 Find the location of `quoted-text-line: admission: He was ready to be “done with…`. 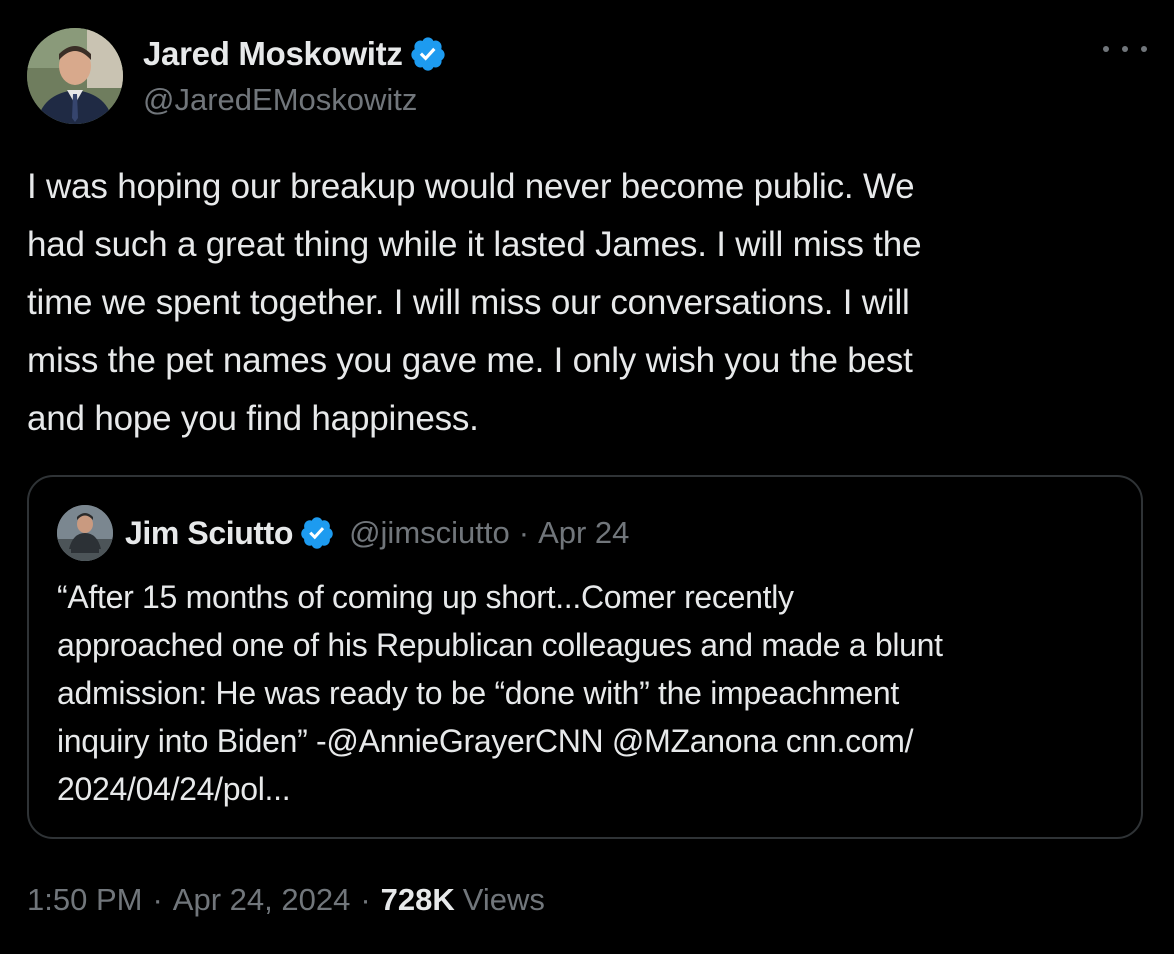

quoted-text-line: admission: He was ready to be “done with… is located at coordinates (478, 693).